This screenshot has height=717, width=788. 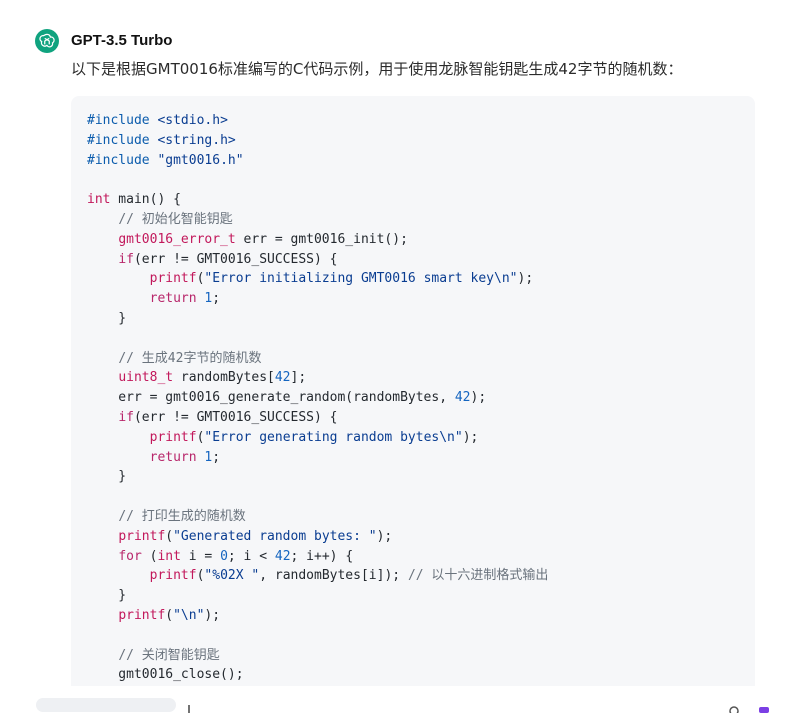 What do you see at coordinates (157, 120) in the screenshot?
I see `code-line: #include <stdio.h>` at bounding box center [157, 120].